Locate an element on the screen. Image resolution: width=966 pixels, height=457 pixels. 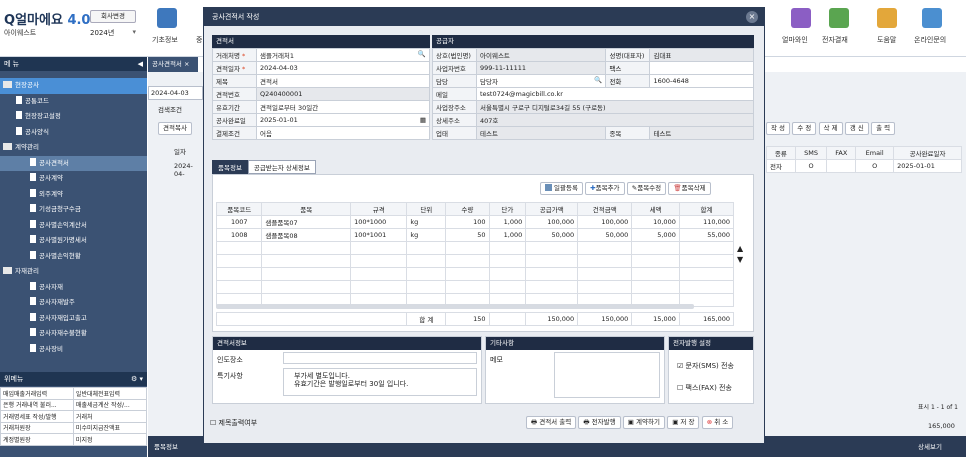
estimate-field: 2024-04-03 is located at coordinates (343, 68).